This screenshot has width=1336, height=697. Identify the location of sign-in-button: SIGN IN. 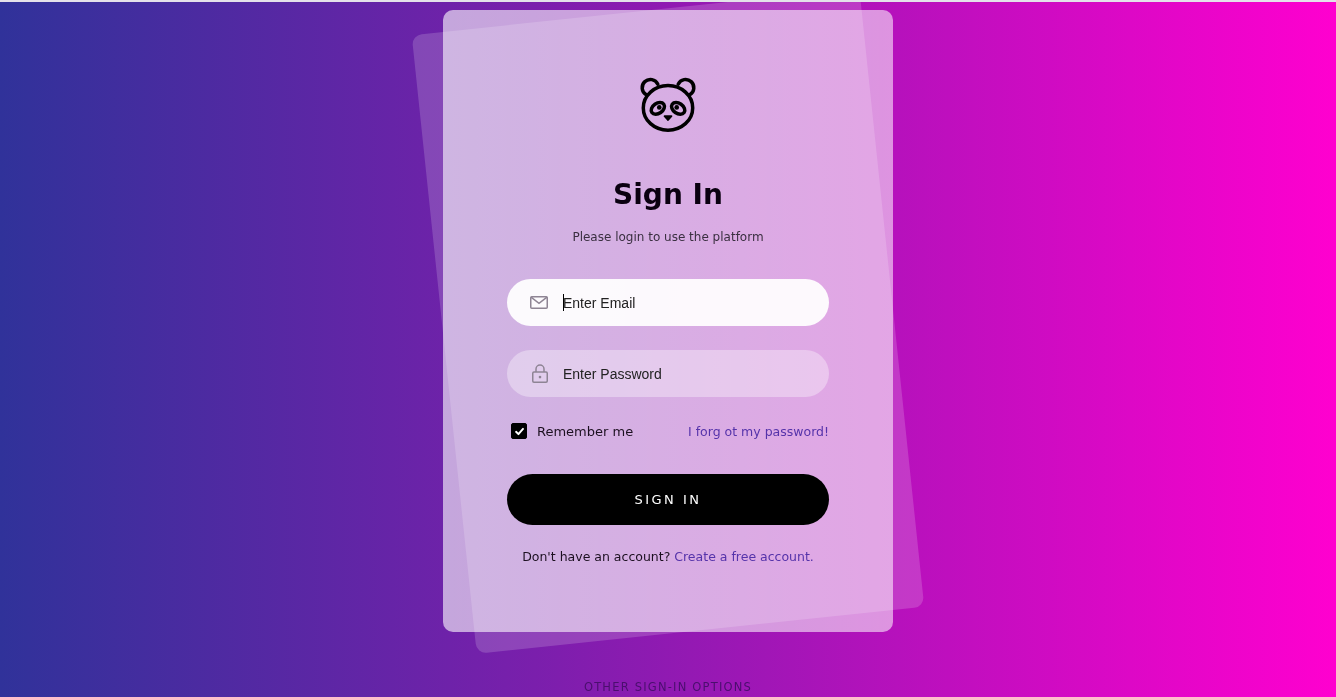
(668, 499).